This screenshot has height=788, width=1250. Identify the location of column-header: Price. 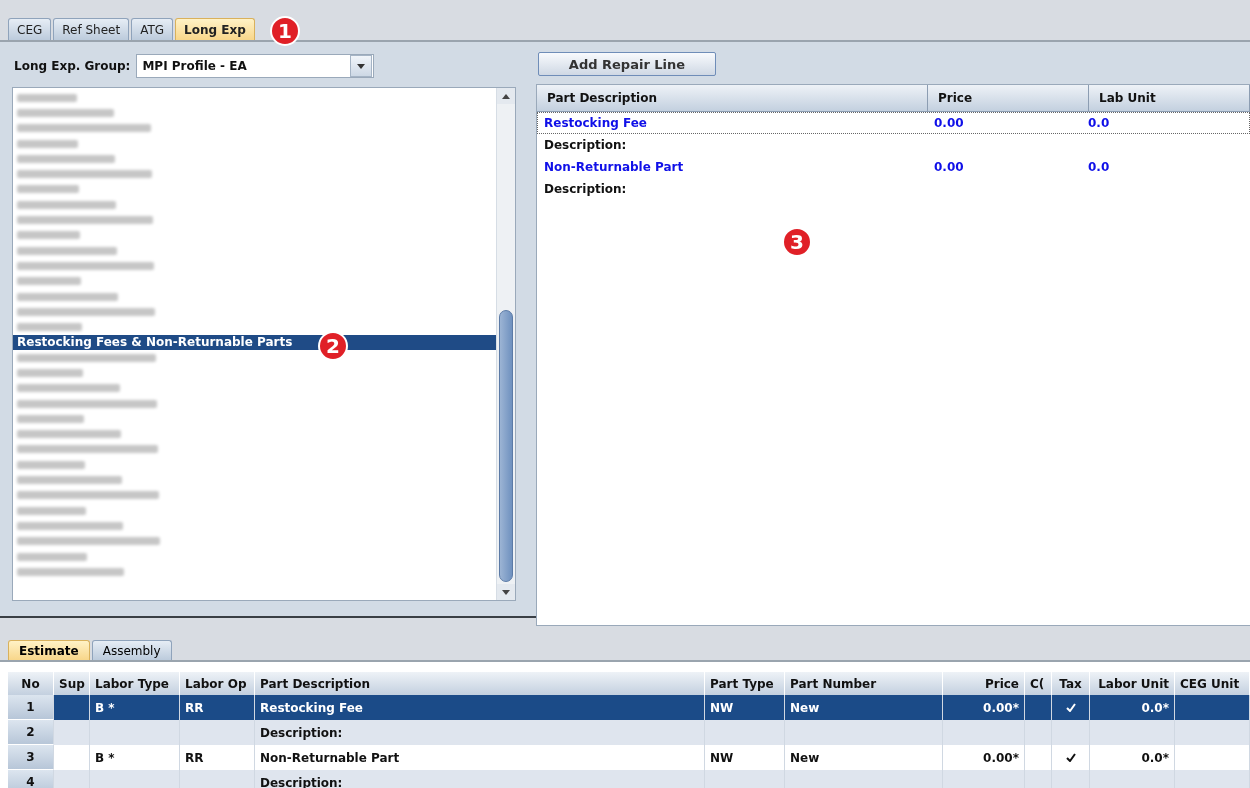
(1008, 98).